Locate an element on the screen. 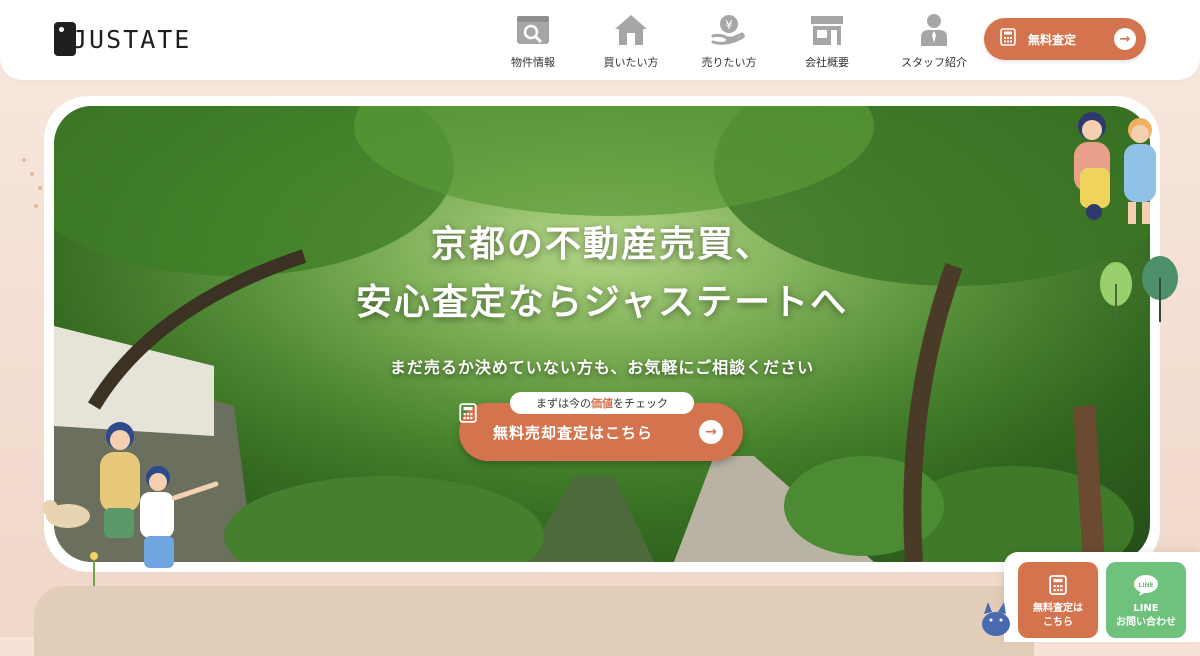 The image size is (1200, 656). section-background-band is located at coordinates (534, 621).